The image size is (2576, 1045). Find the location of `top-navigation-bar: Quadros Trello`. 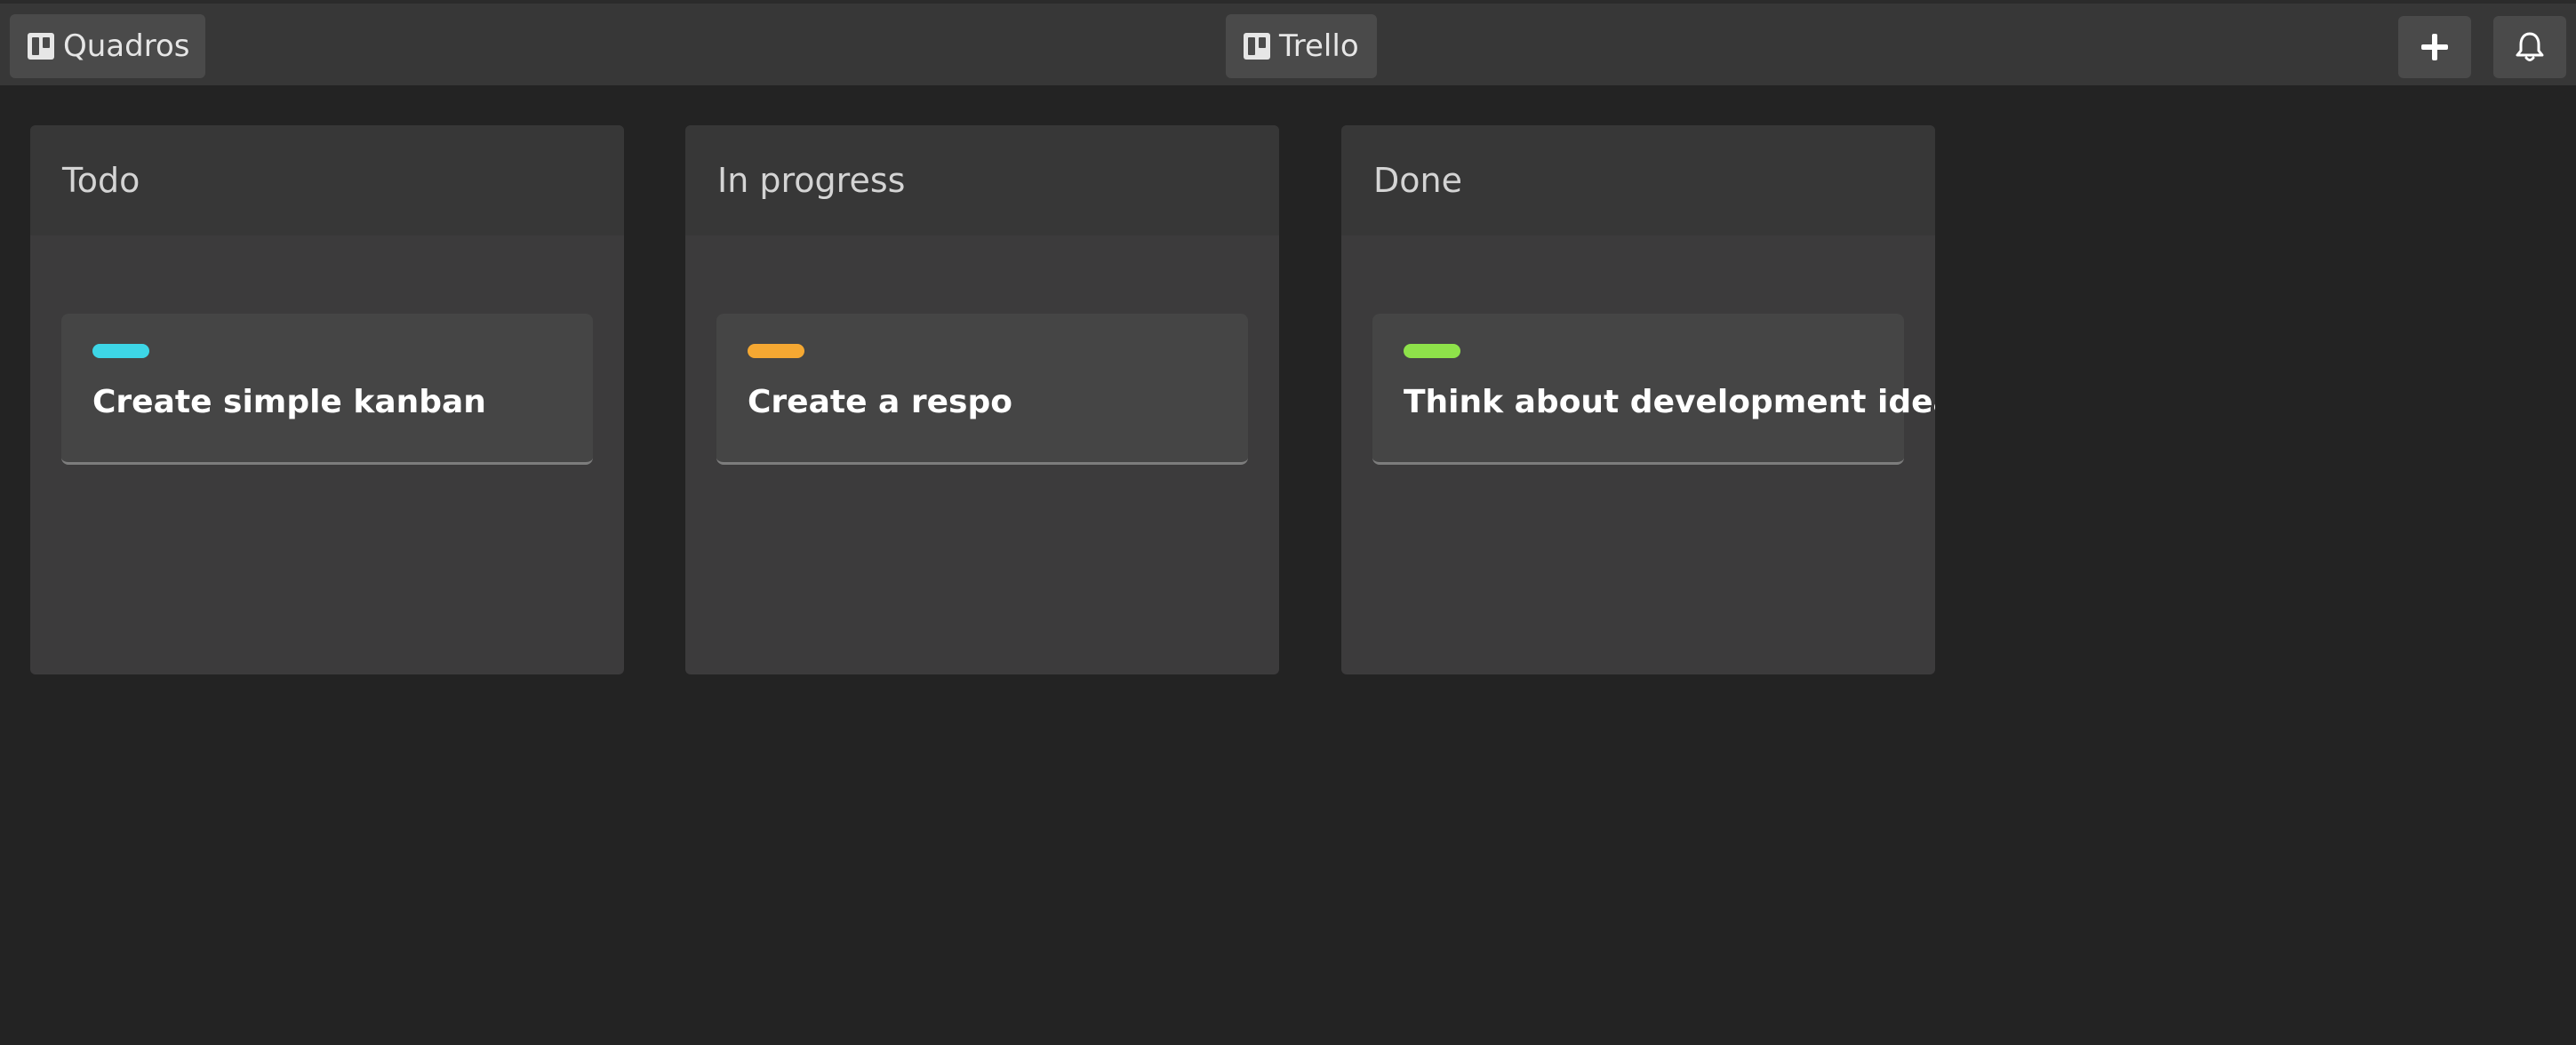

top-navigation-bar: Quadros Trello is located at coordinates (1288, 42).